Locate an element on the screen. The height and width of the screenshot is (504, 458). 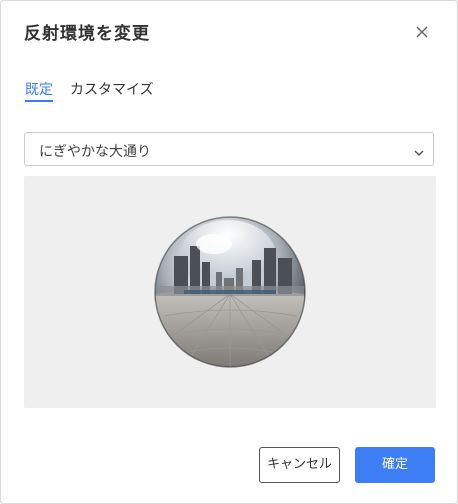
dialog-title: 反射環境を変更 is located at coordinates (87, 34).